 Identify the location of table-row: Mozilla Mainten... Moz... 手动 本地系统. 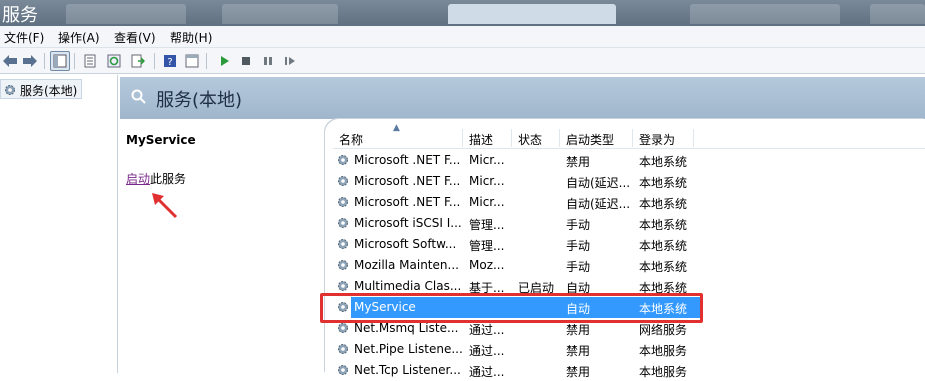
(629, 265).